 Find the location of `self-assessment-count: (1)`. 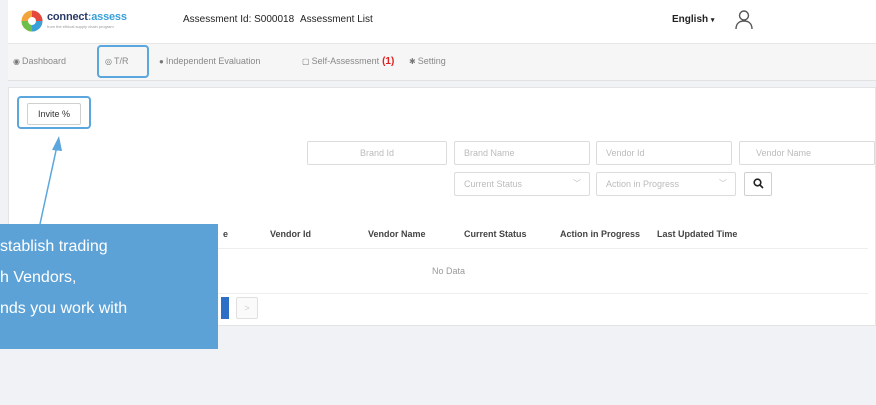

self-assessment-count: (1) is located at coordinates (388, 61).